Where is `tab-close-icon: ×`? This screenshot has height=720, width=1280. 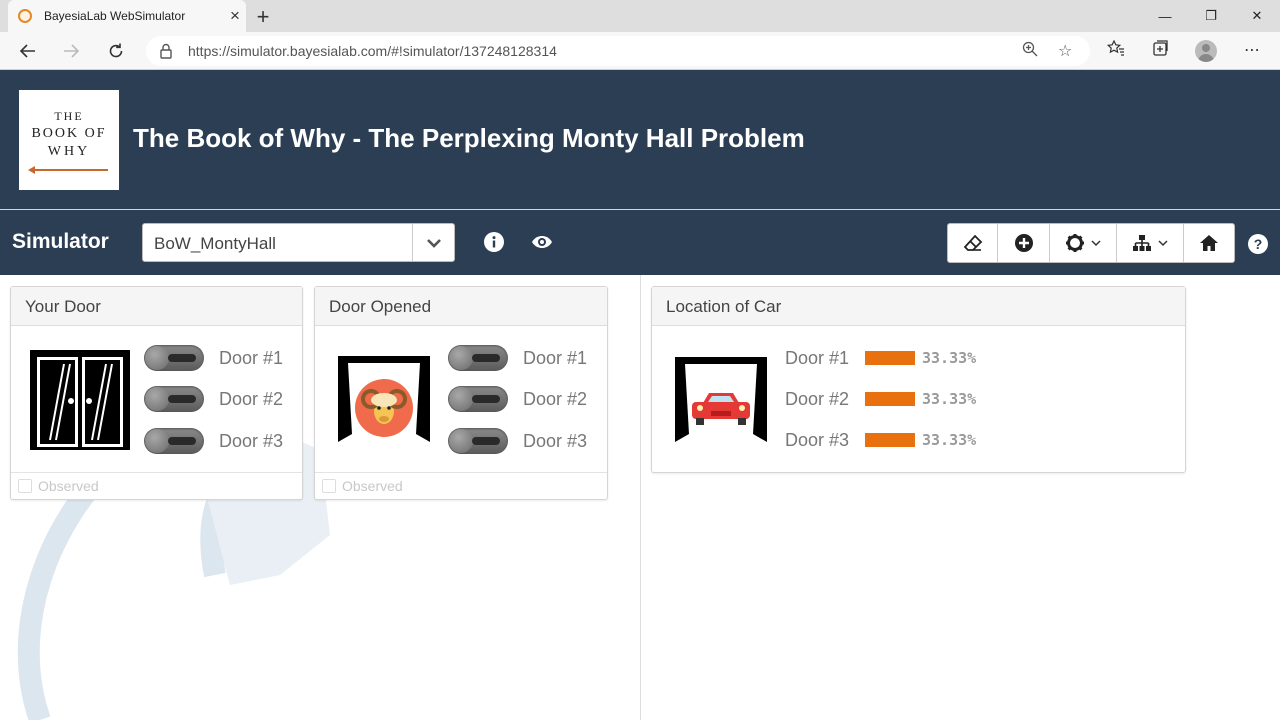
tab-close-icon: × is located at coordinates (235, 16).